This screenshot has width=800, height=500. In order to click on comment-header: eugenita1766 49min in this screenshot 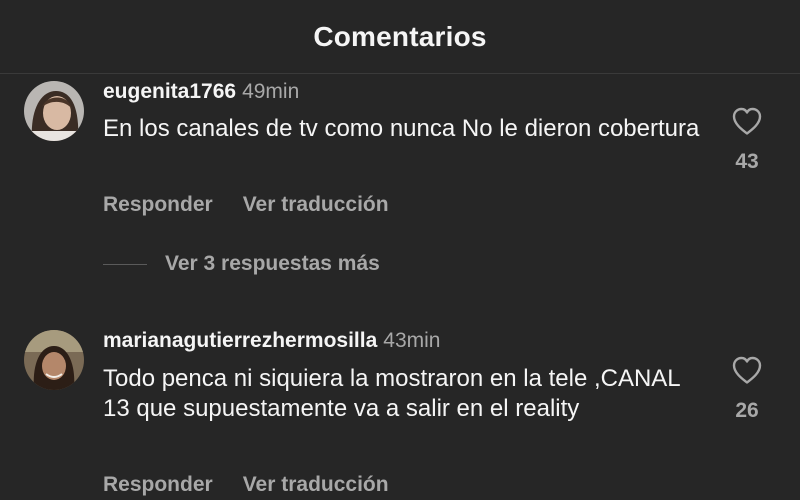, I will do `click(201, 92)`.